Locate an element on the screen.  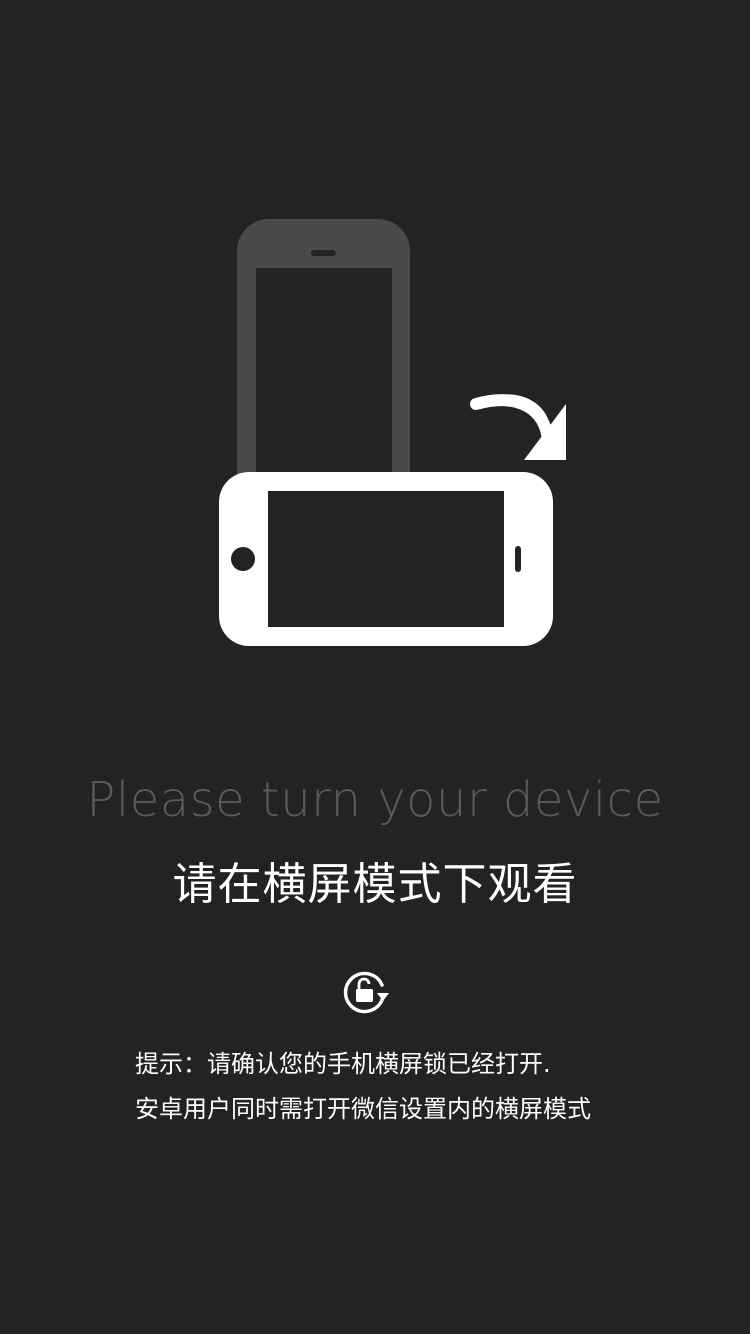
tips-text: 提示：请确认您的手机横屏锁已经打开. 安卓用户同时需打开微信设置内的横屏模式 is located at coordinates (415, 1087).